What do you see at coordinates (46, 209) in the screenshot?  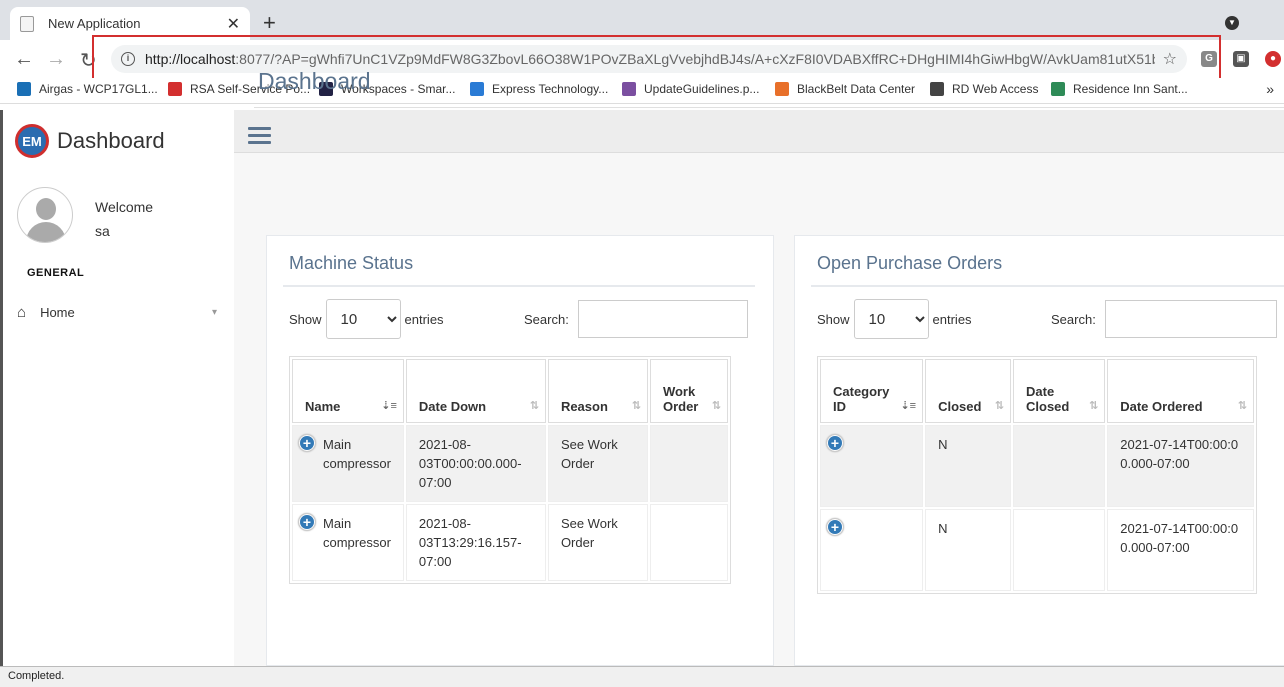 I see `avatar-head` at bounding box center [46, 209].